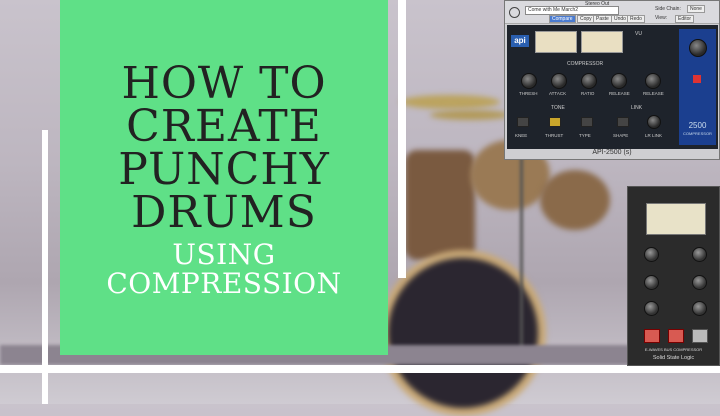  What do you see at coordinates (673, 349) in the screenshot?
I see `model-label: E-WAVES BUS COMPRESSOR` at bounding box center [673, 349].